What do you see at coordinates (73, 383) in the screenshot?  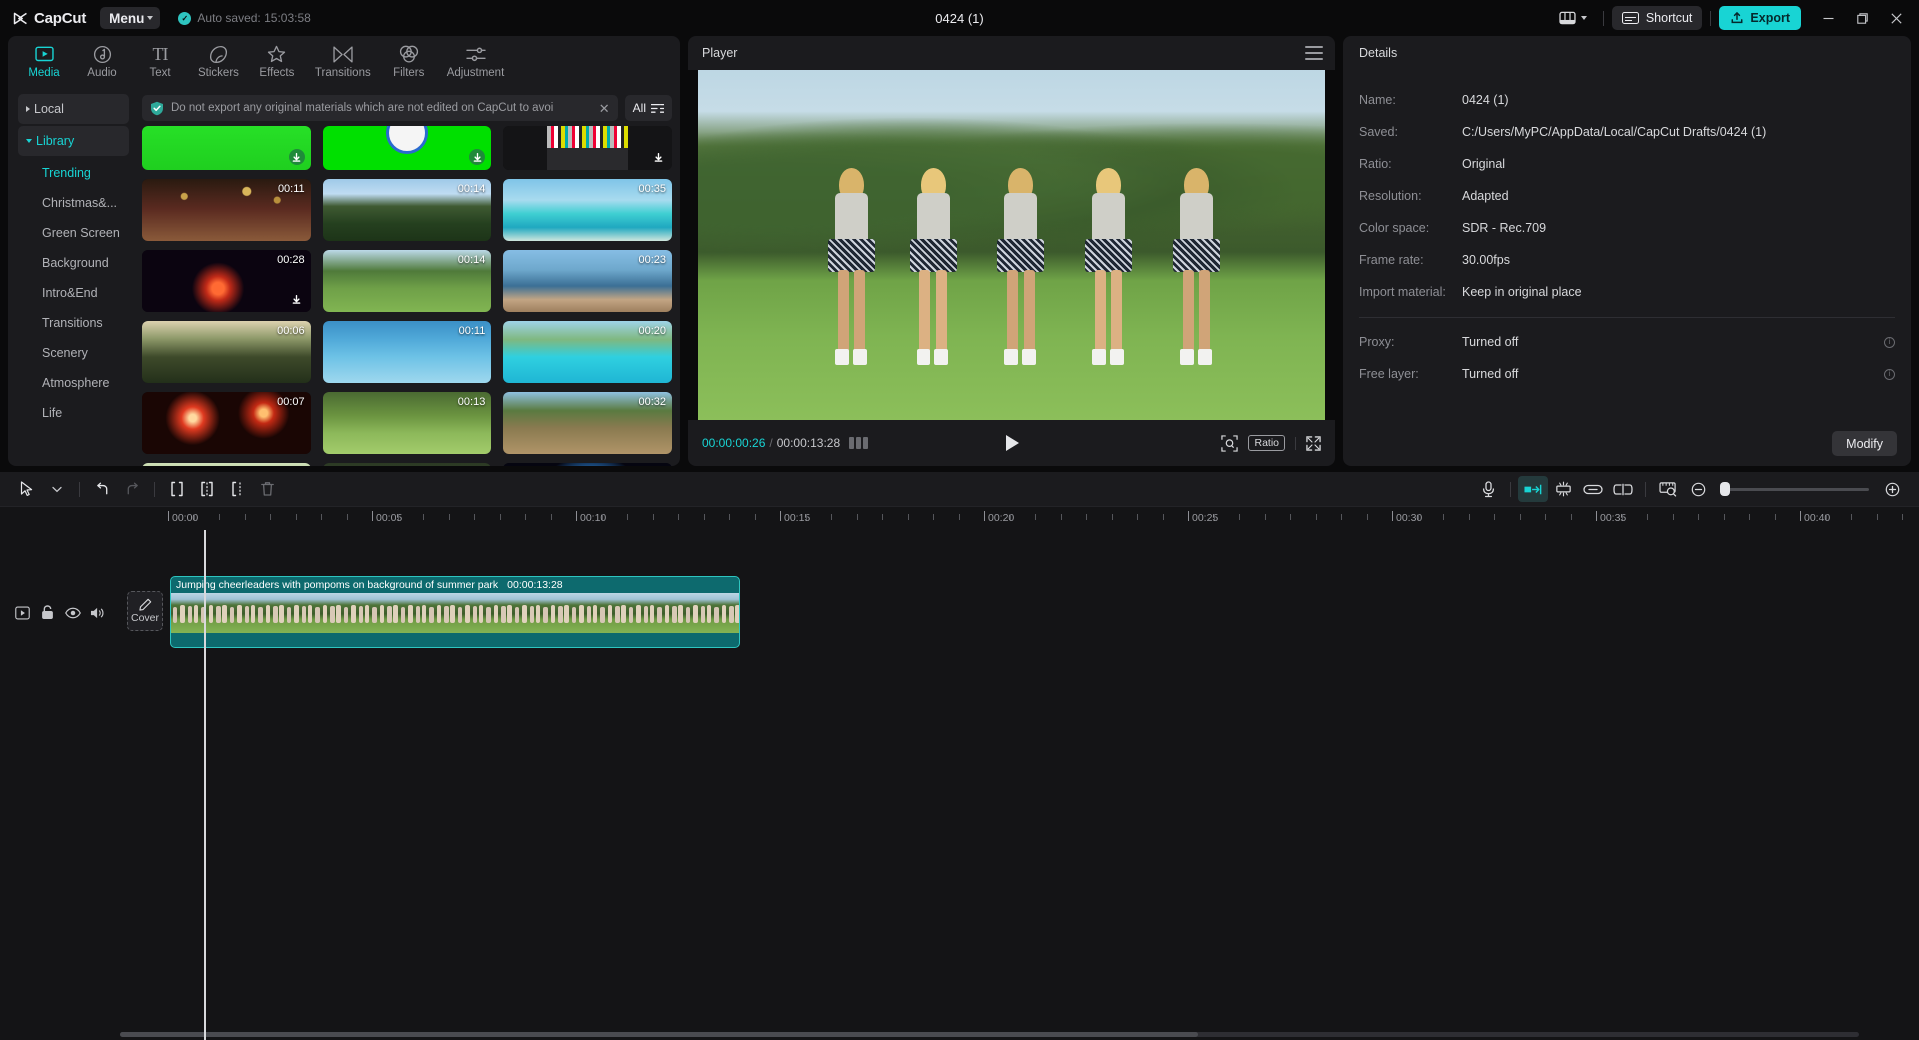 I see `sidebar-item-atmosphere: Atmosphere` at bounding box center [73, 383].